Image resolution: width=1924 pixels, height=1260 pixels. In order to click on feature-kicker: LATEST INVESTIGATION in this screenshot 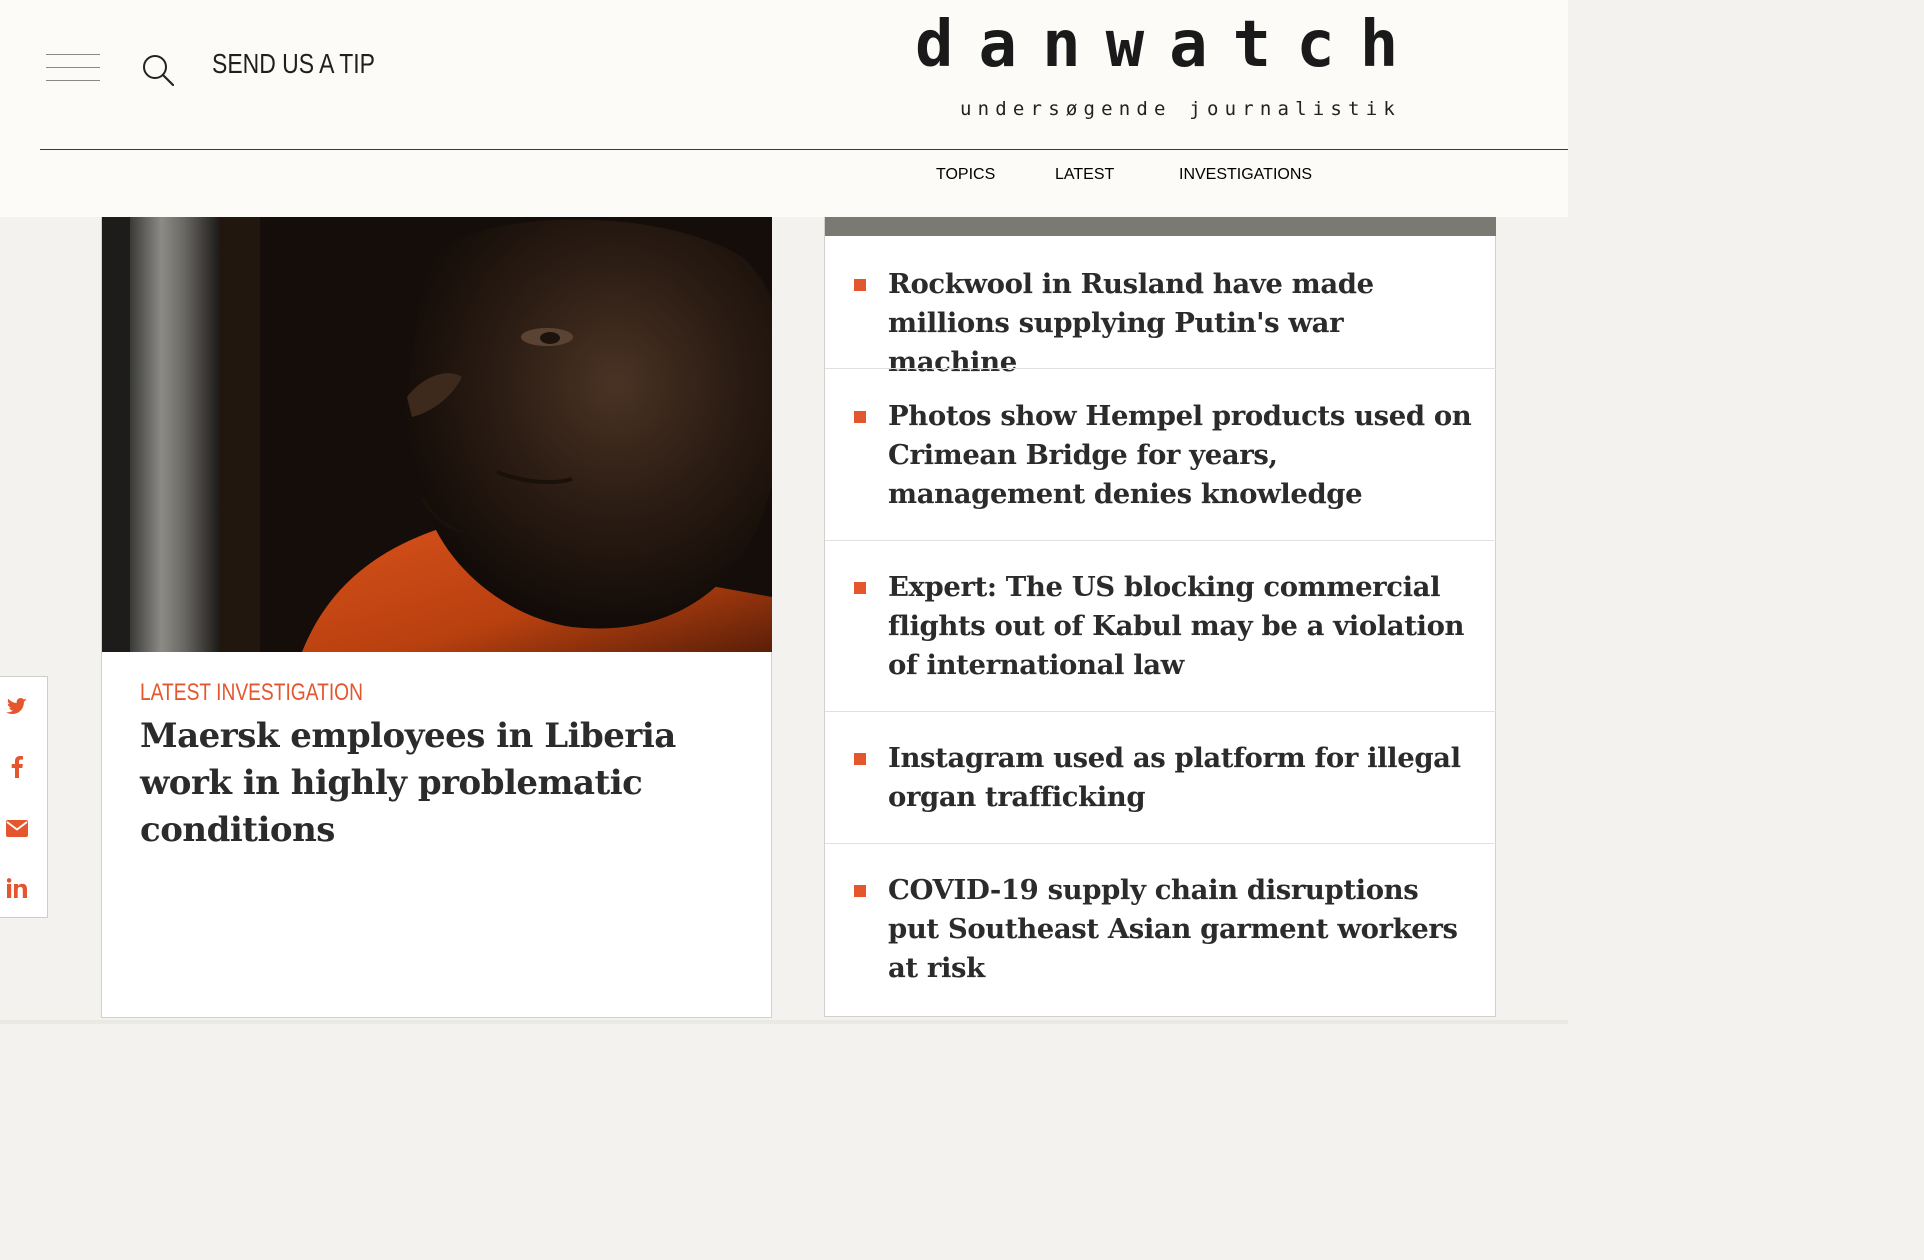, I will do `click(251, 692)`.